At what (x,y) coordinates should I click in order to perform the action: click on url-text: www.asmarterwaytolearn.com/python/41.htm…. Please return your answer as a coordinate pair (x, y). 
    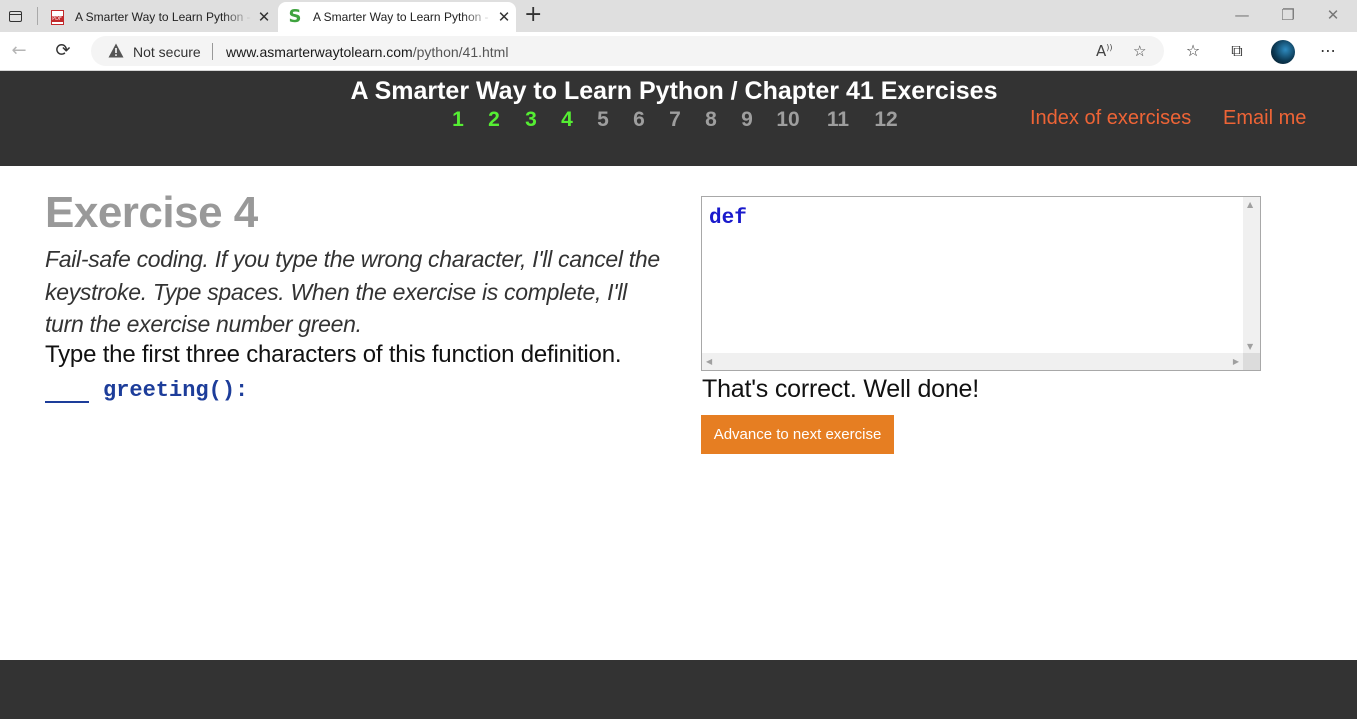
    Looking at the image, I should click on (367, 52).